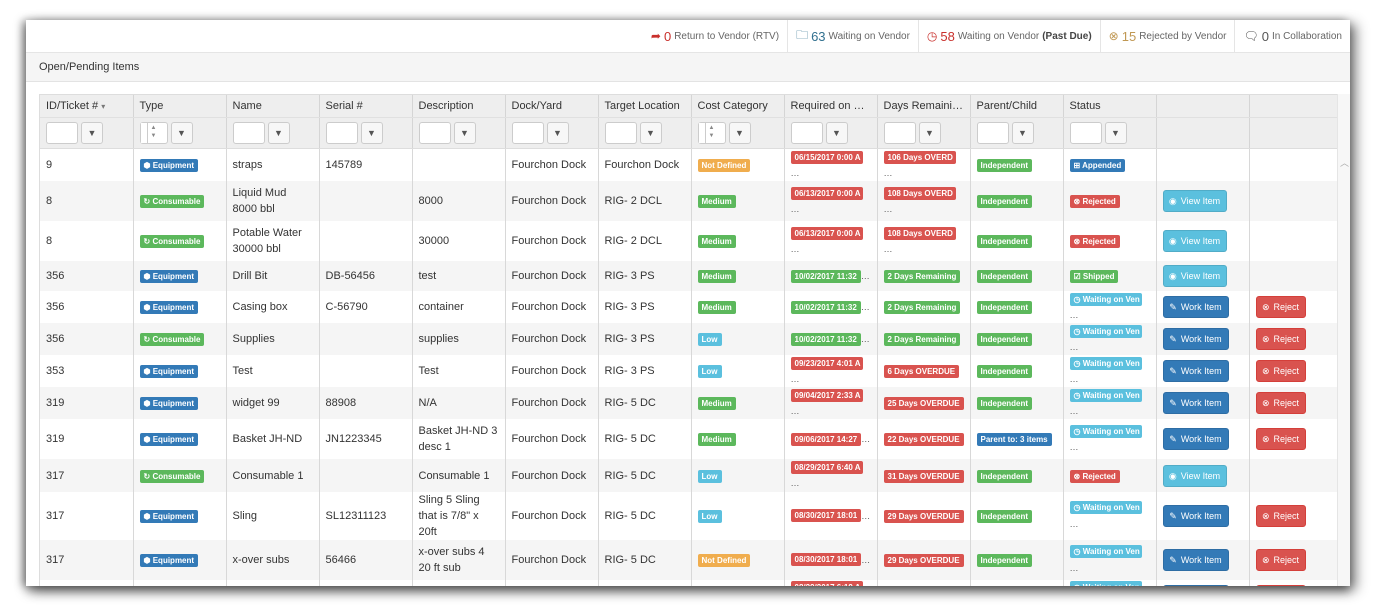  I want to click on column-header-1: Type, so click(180, 106).